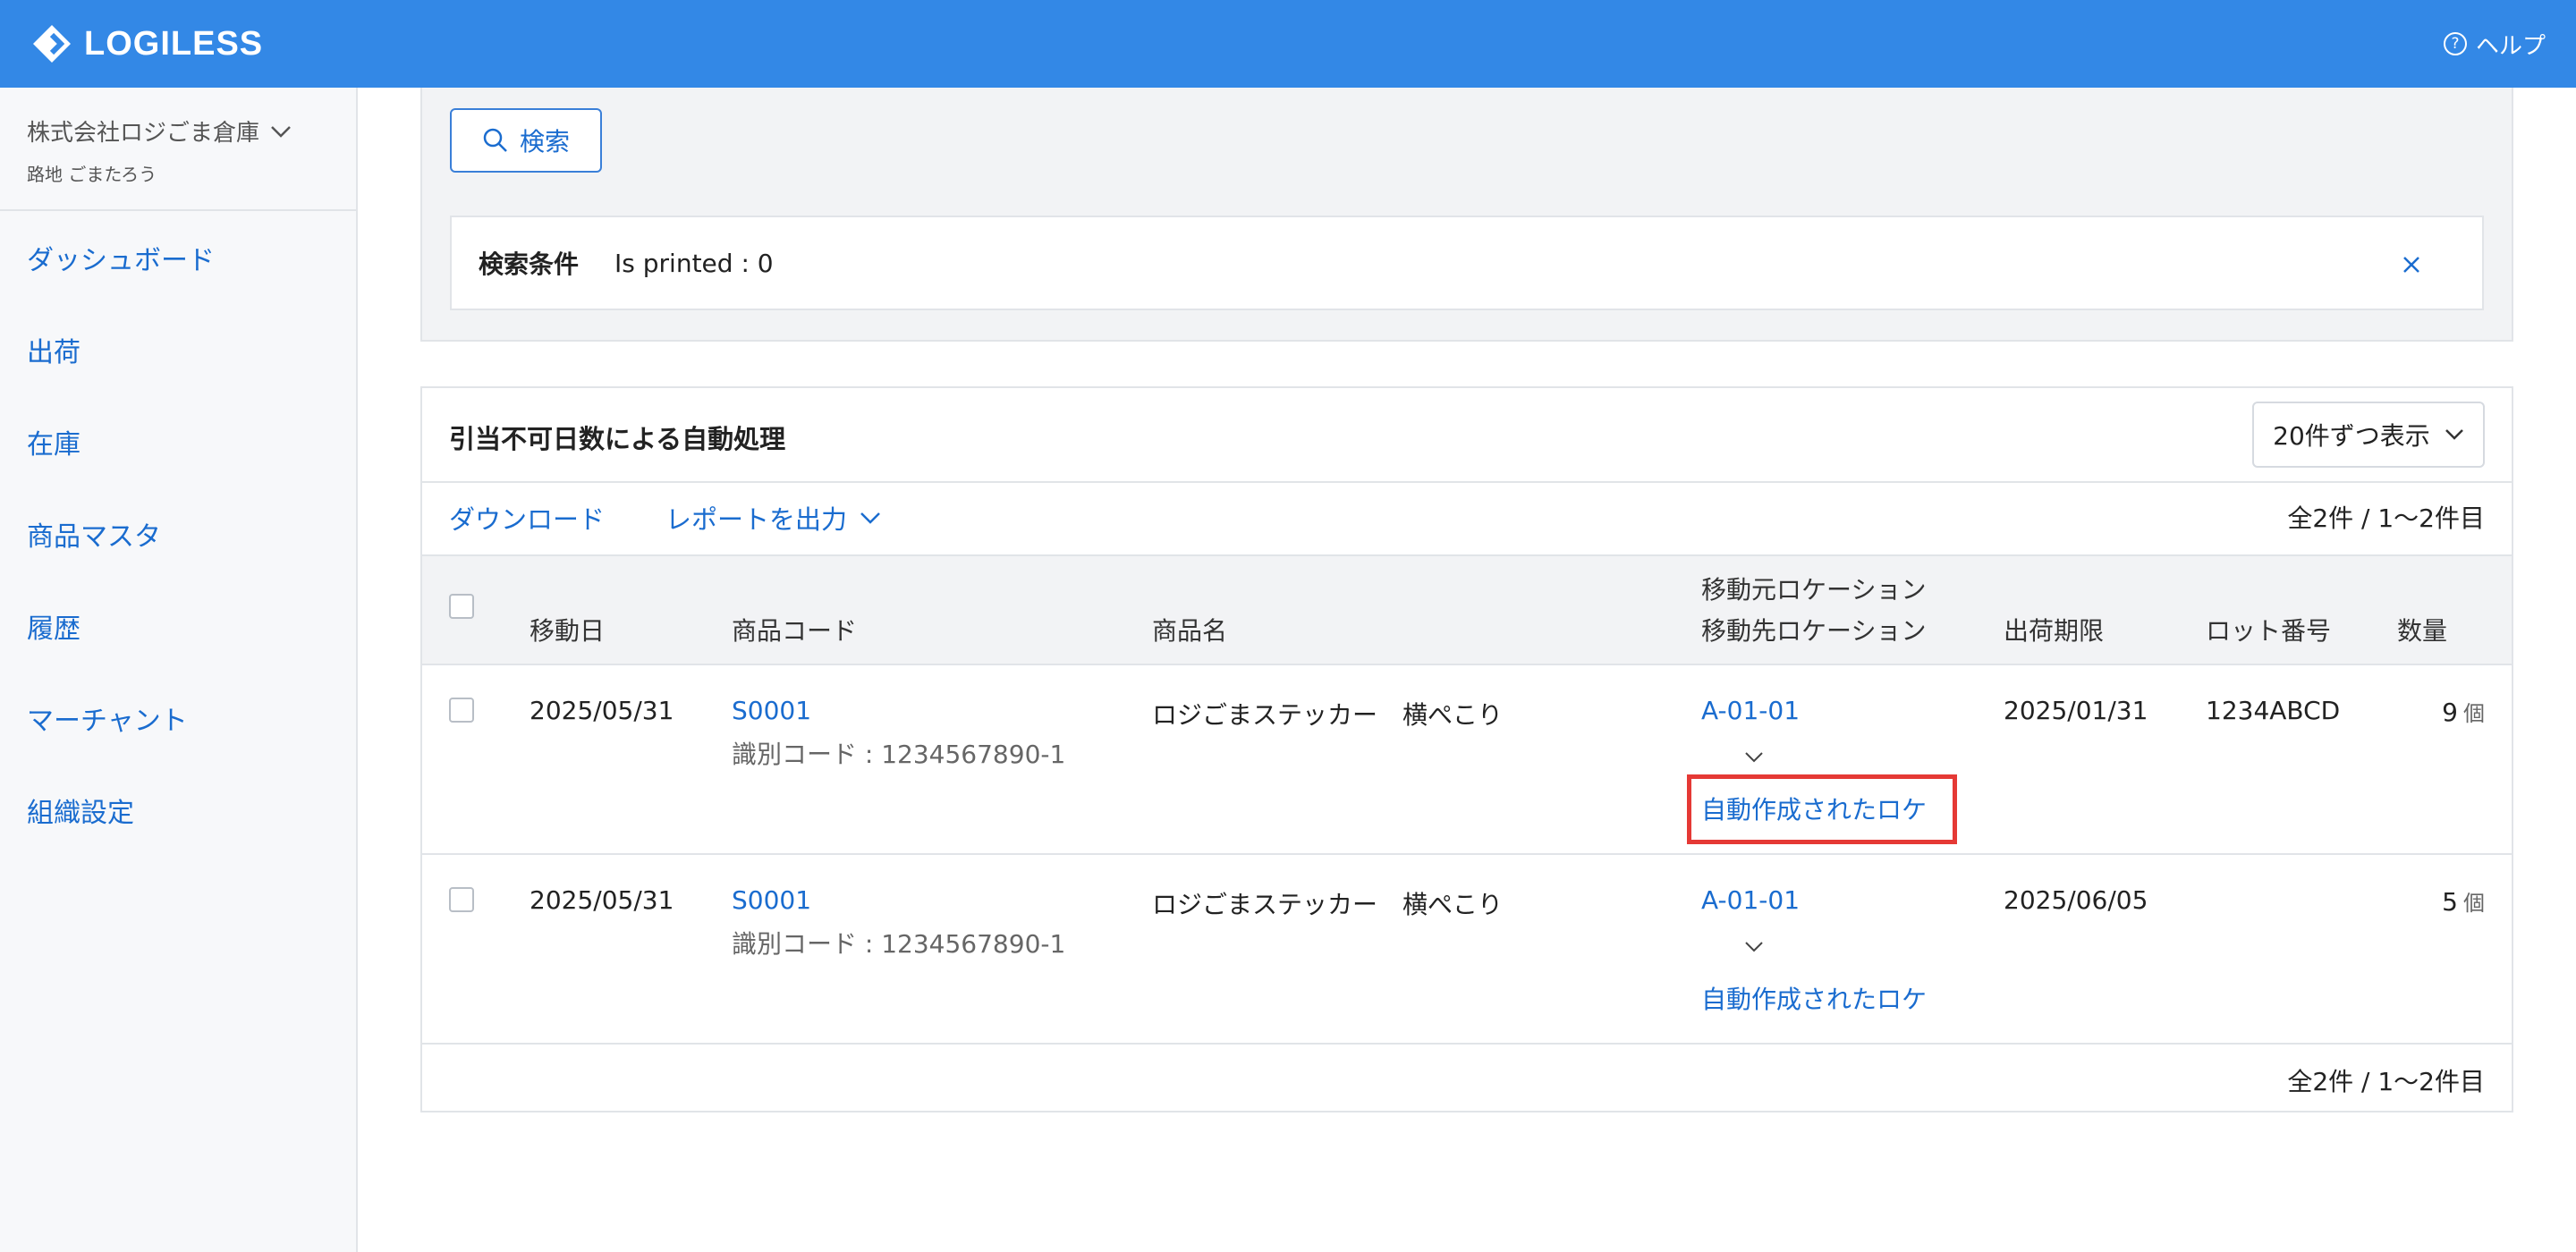 This screenshot has height=1252, width=2576. What do you see at coordinates (2076, 900) in the screenshot?
I see `ship-limit: 2025/06/05` at bounding box center [2076, 900].